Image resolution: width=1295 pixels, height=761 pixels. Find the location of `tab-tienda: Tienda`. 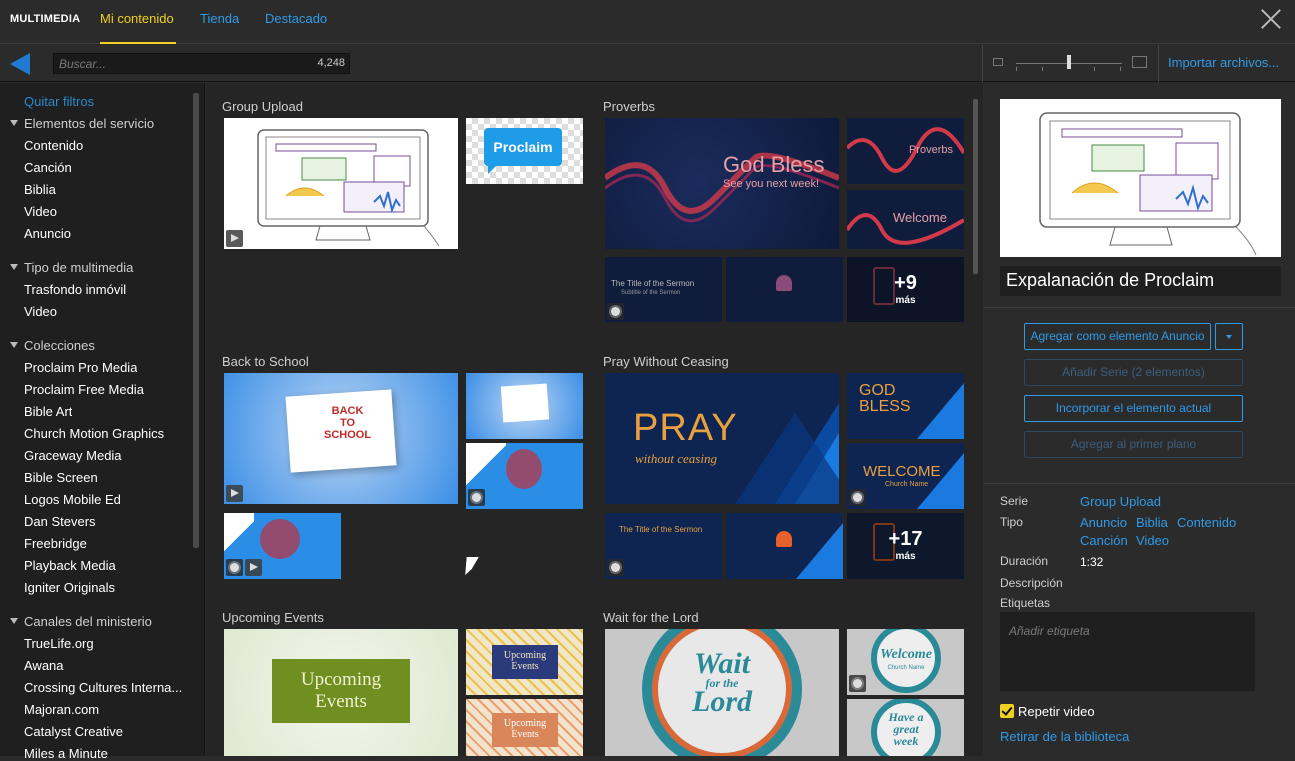

tab-tienda: Tienda is located at coordinates (219, 18).